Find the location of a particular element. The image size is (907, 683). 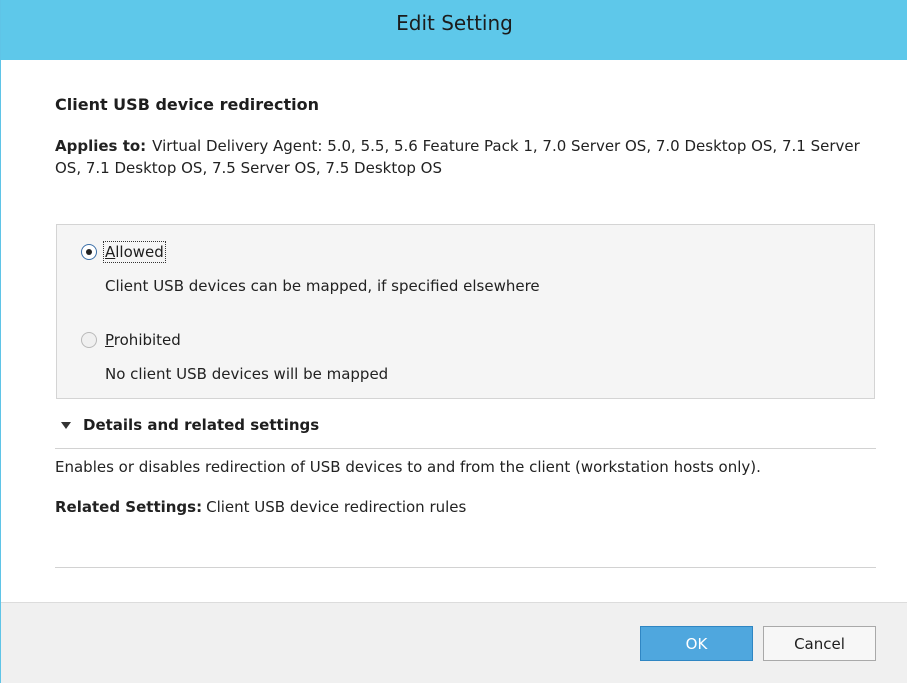

setting-name: Client USB device redirection is located at coordinates (187, 104).